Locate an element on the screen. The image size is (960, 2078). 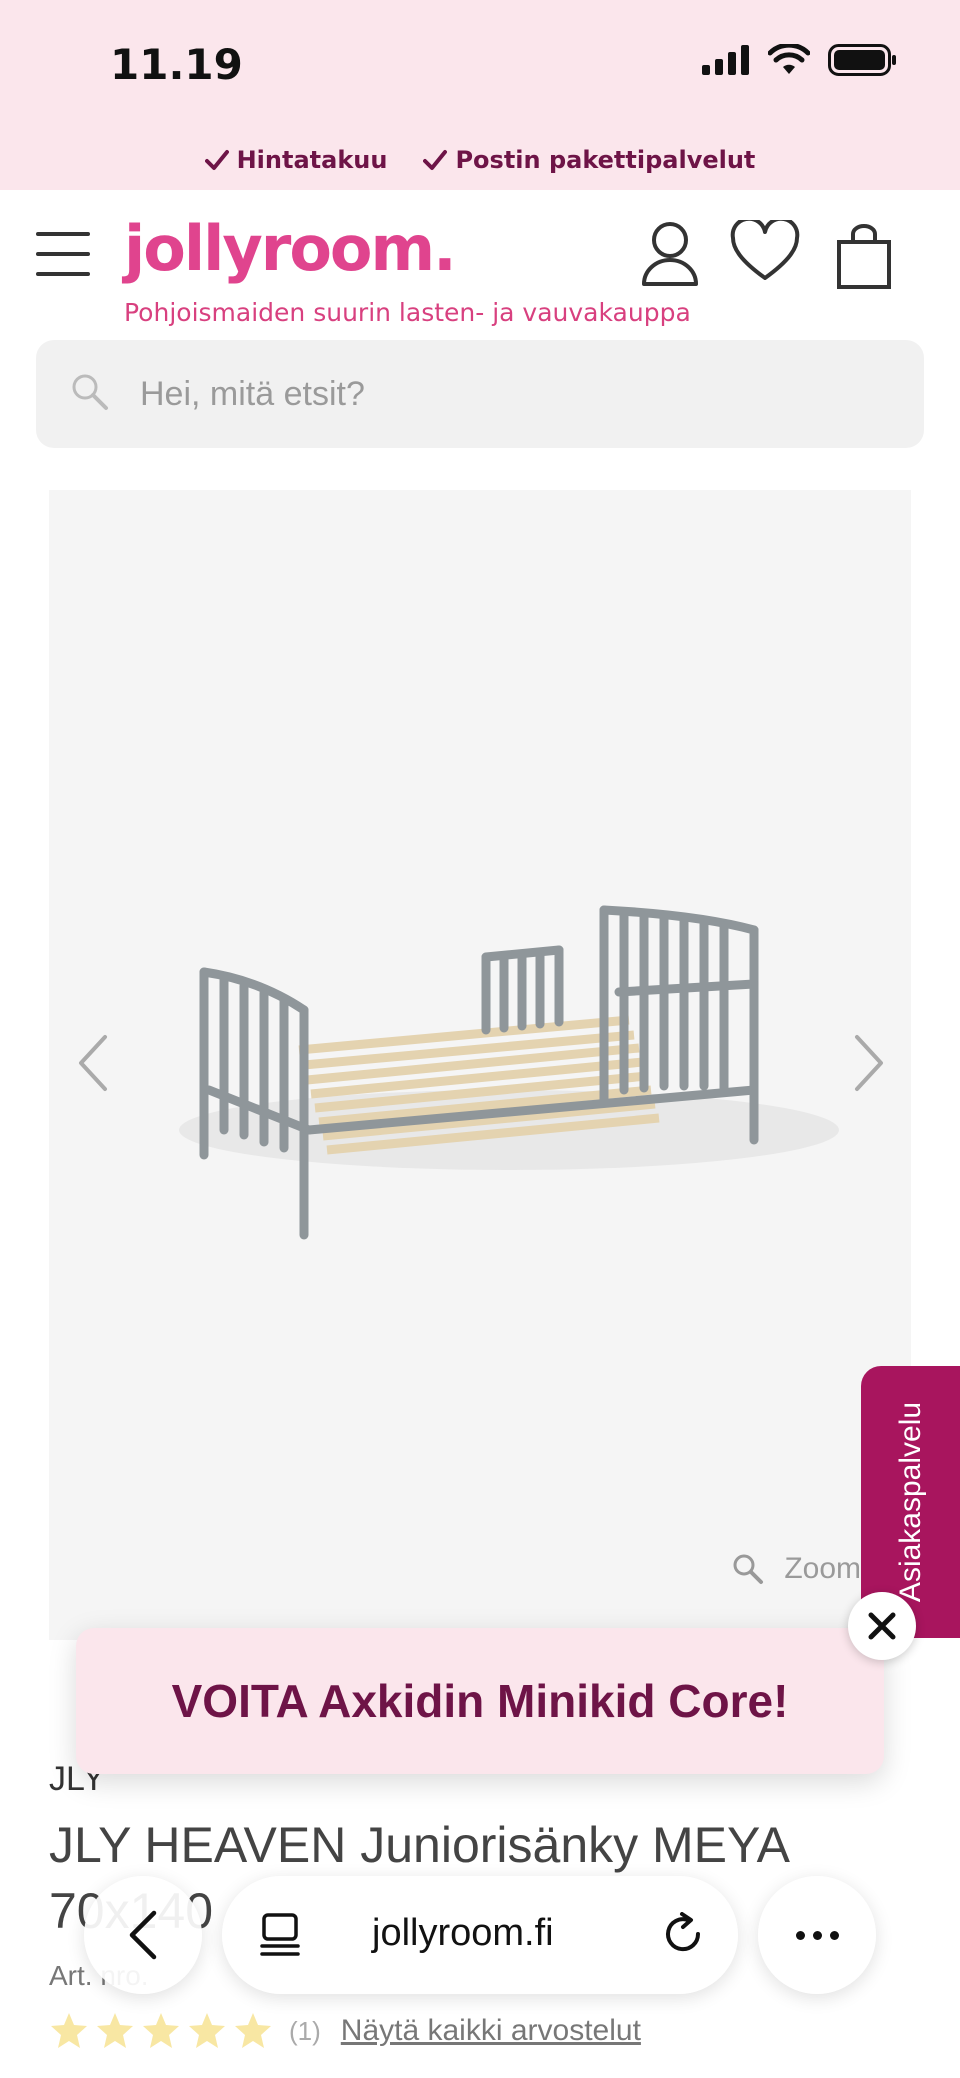
customer-service-label: Asiakaspalvelu is located at coordinates (910, 1502).